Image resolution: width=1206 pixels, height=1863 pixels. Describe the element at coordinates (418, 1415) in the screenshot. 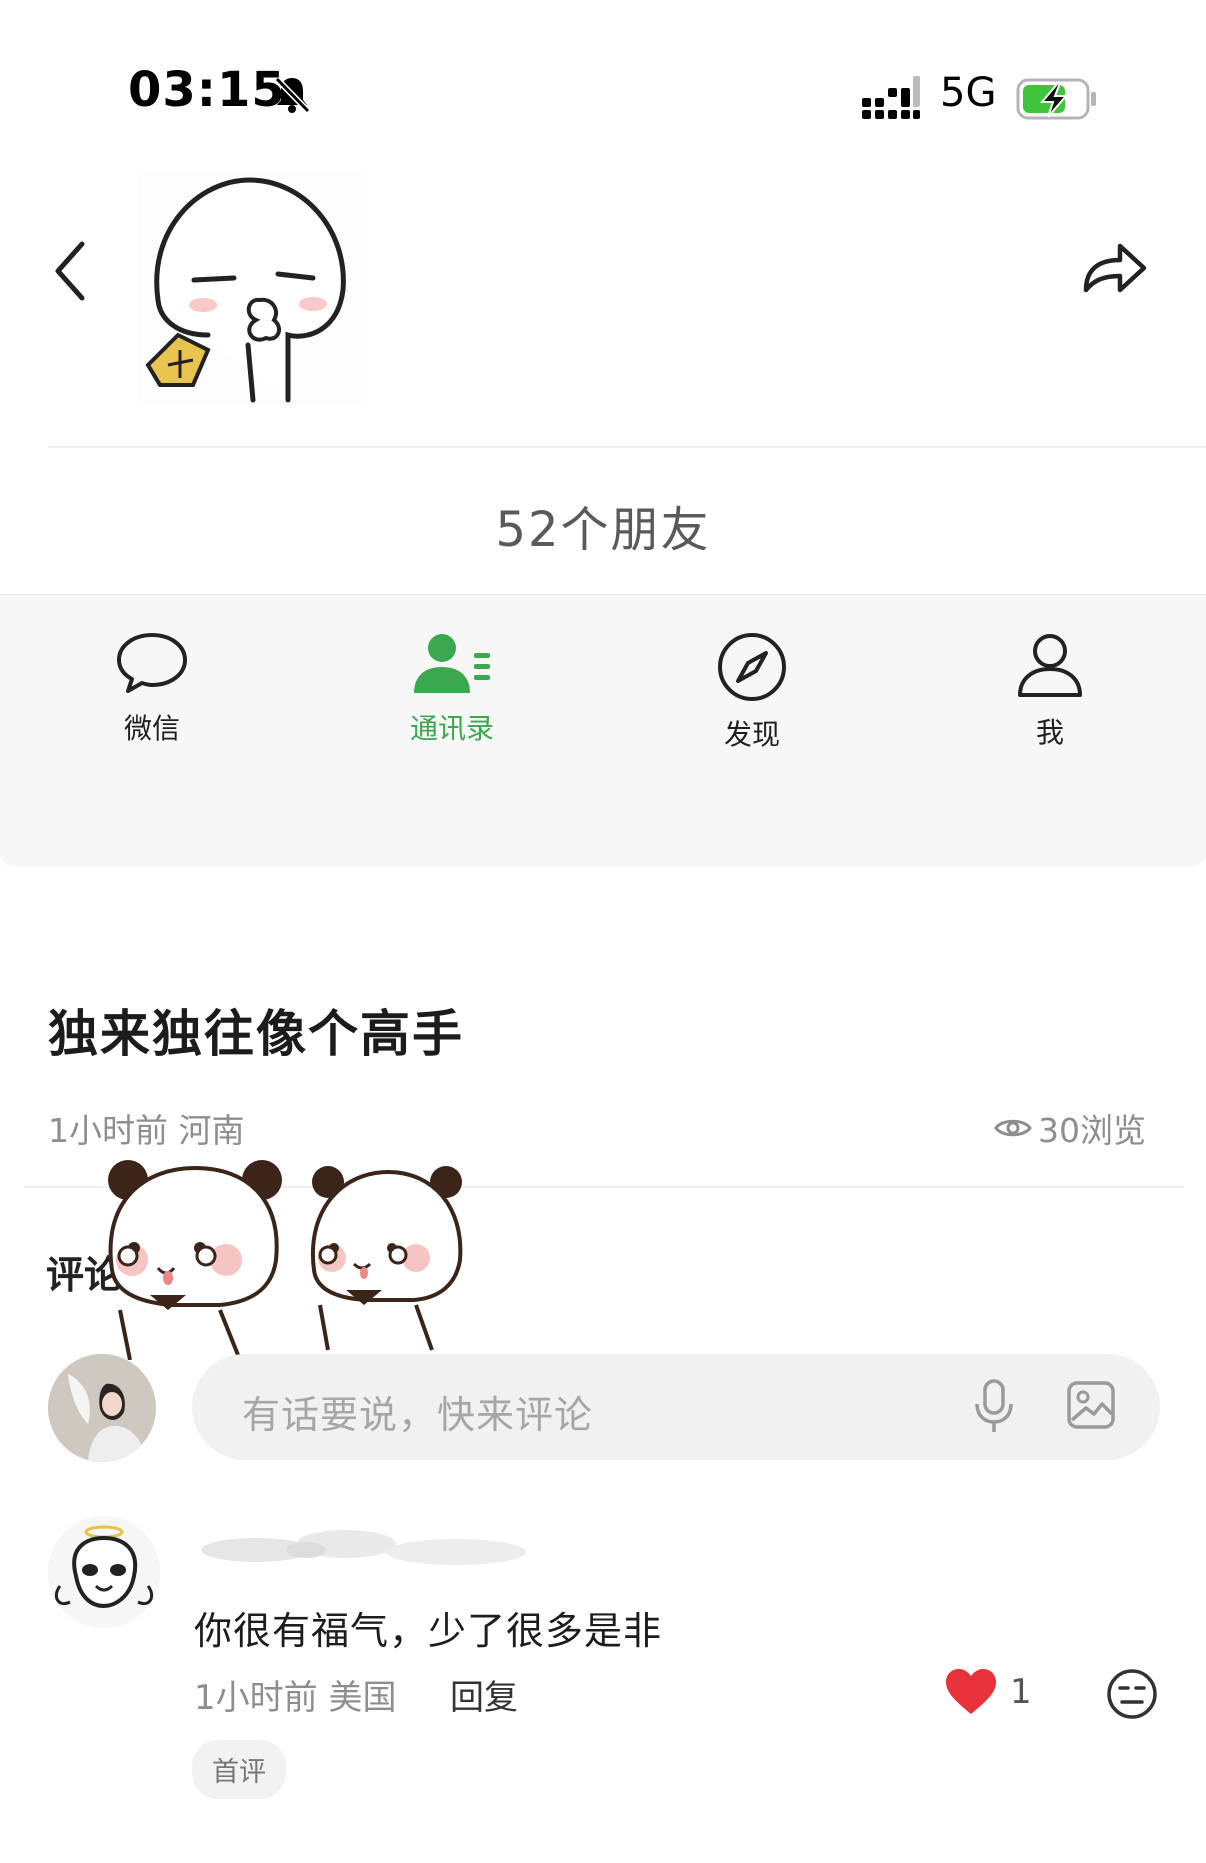

I see `comment-placeholder: 有话要说，快来评论` at that location.